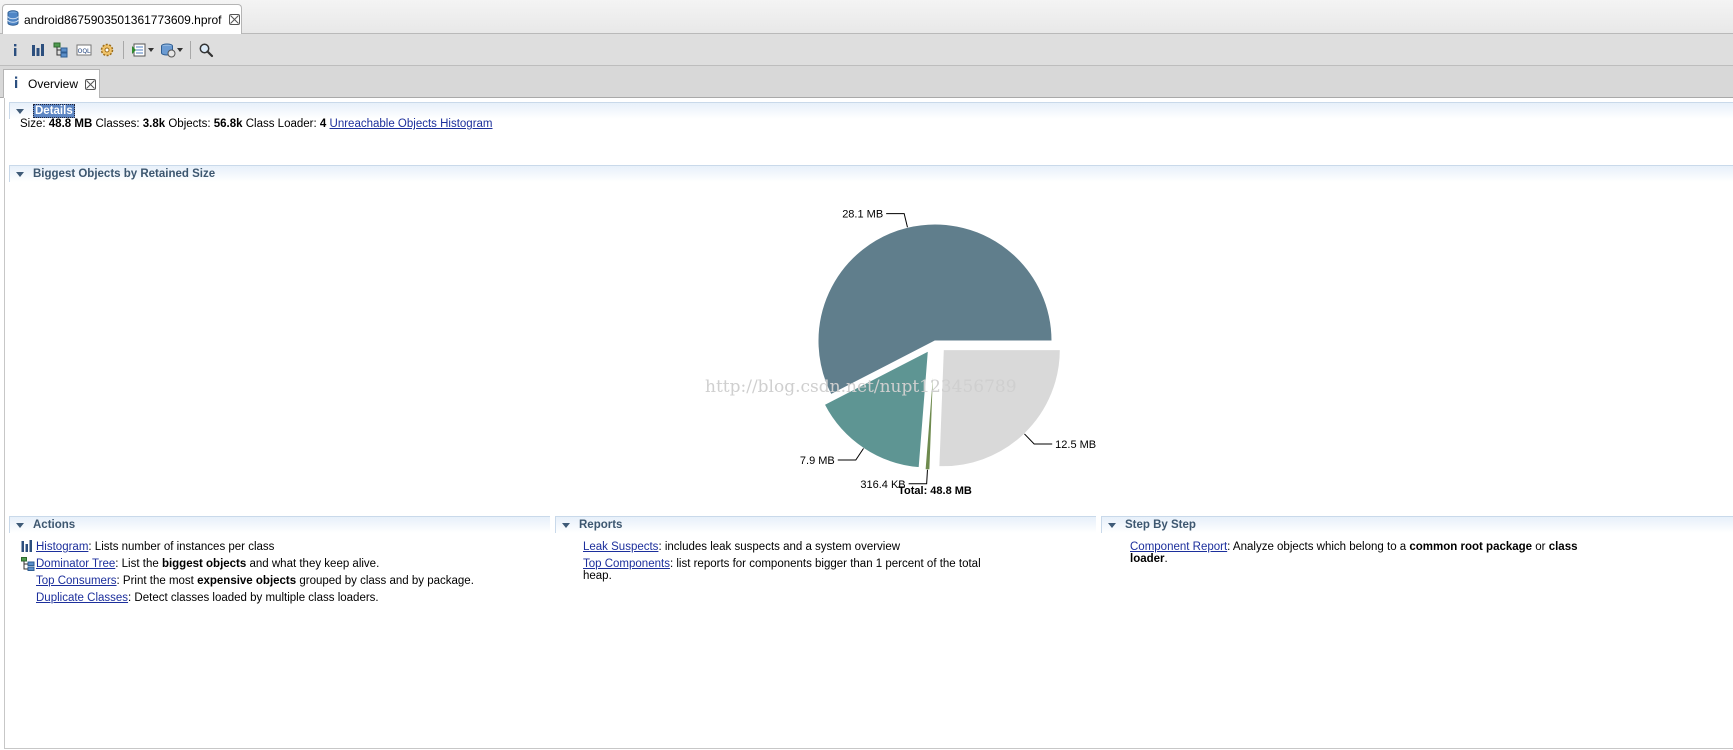  What do you see at coordinates (76, 581) in the screenshot?
I see `top-consumers-link: Top Consumers` at bounding box center [76, 581].